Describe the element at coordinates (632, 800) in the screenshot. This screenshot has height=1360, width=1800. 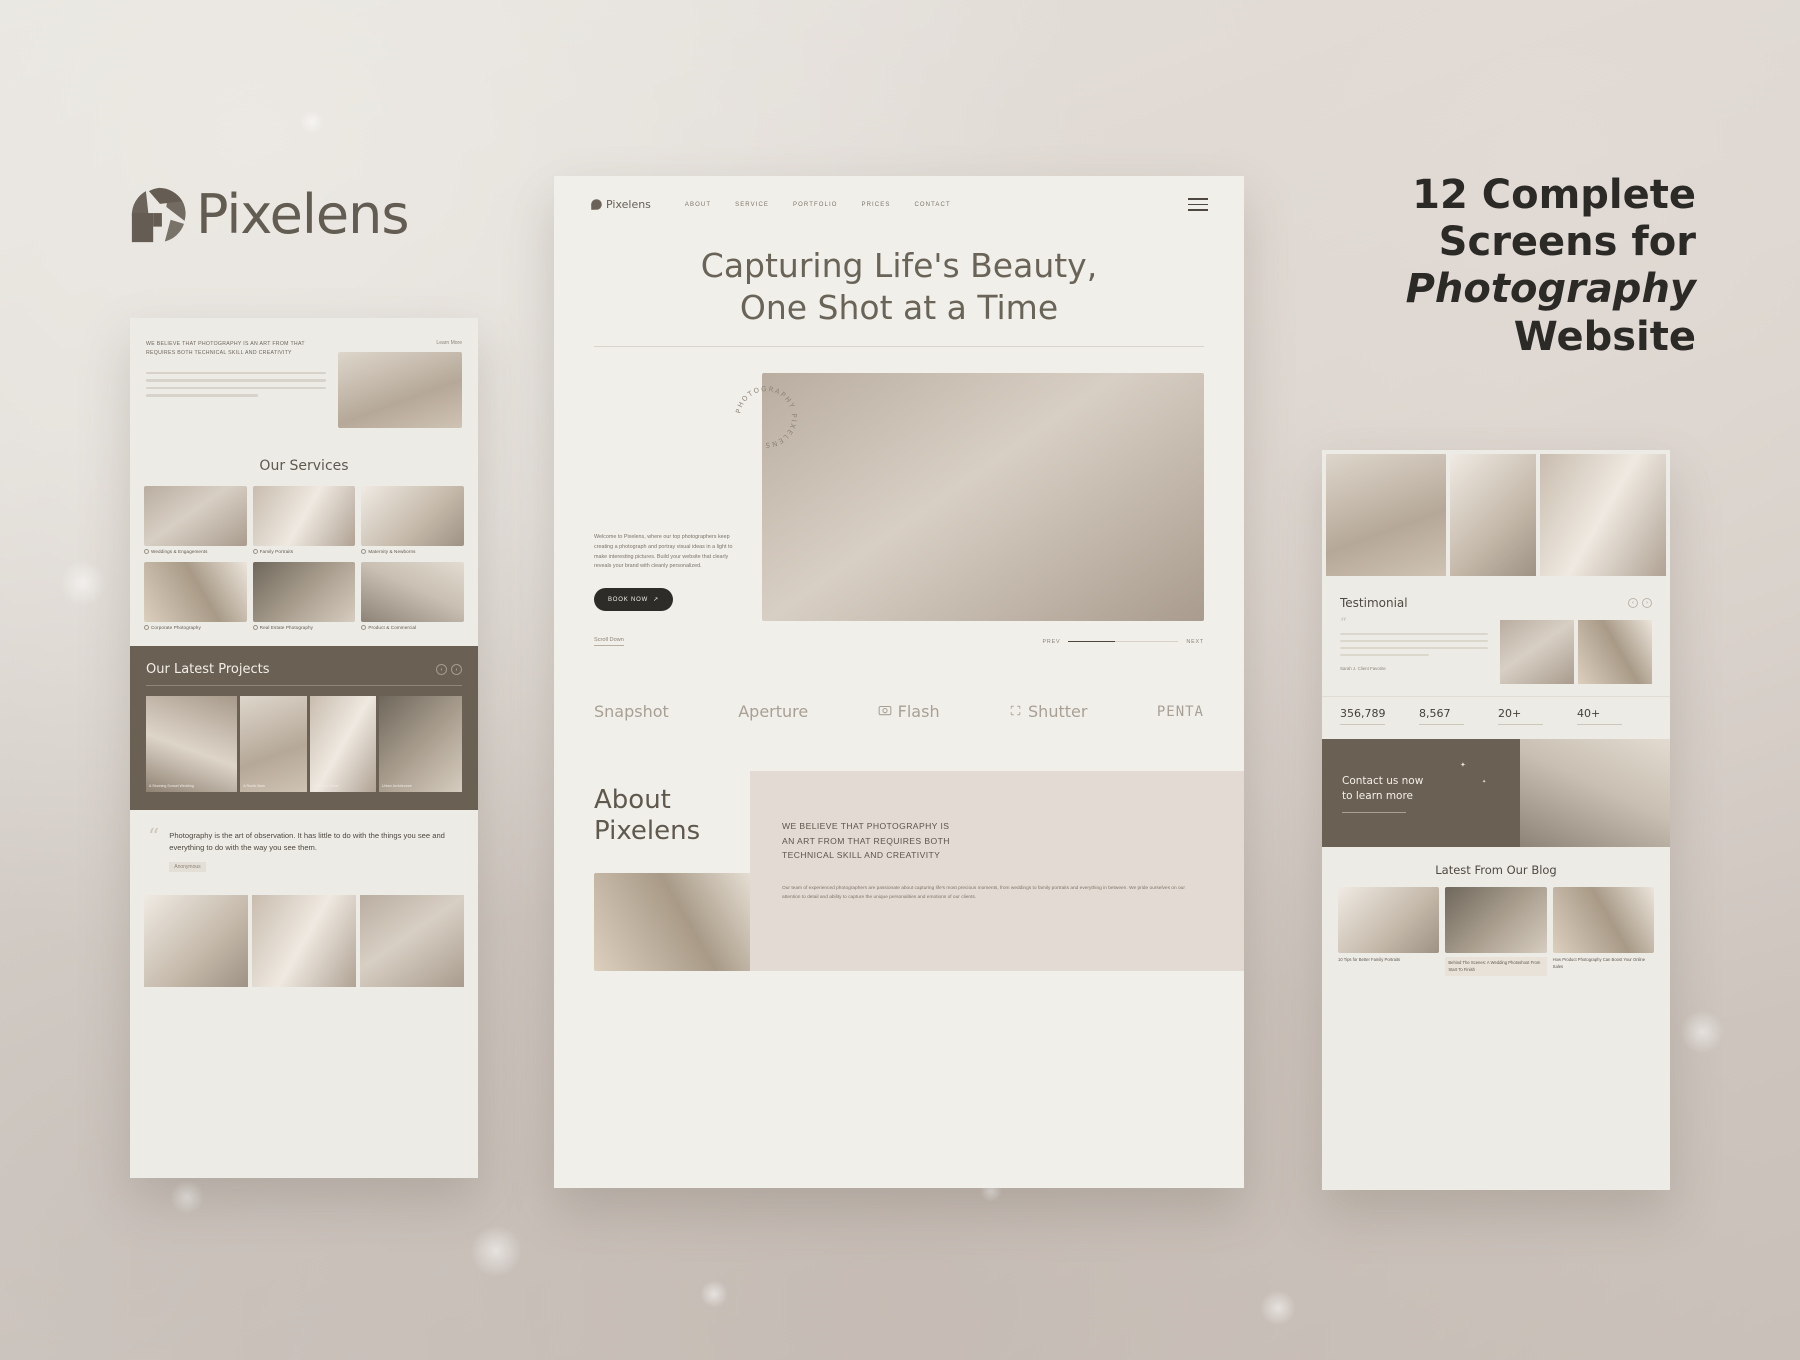
I see `about-title-line-1: About` at that location.